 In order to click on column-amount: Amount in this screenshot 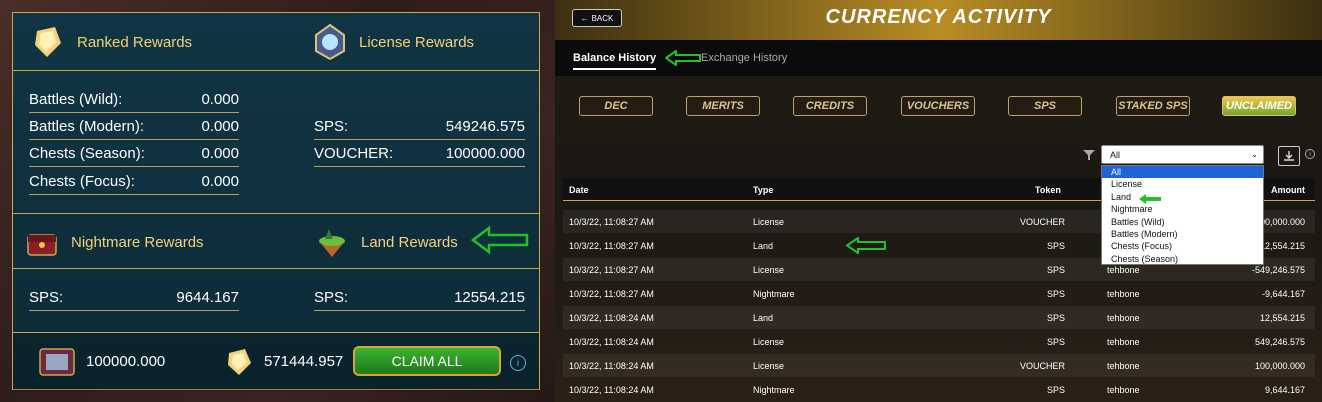, I will do `click(1288, 190)`.